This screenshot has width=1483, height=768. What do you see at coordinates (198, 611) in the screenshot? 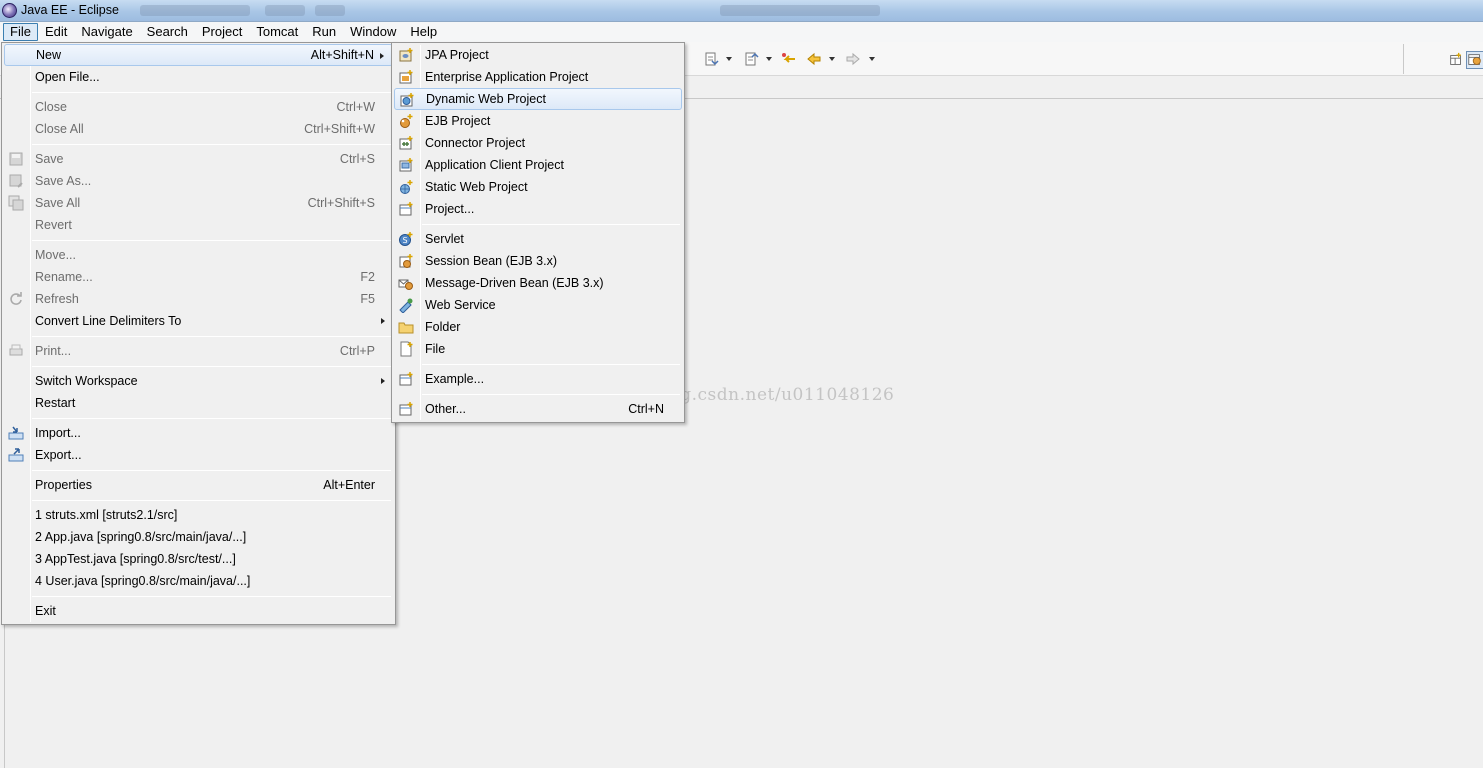
I see `file-menu-exit: Exit` at bounding box center [198, 611].